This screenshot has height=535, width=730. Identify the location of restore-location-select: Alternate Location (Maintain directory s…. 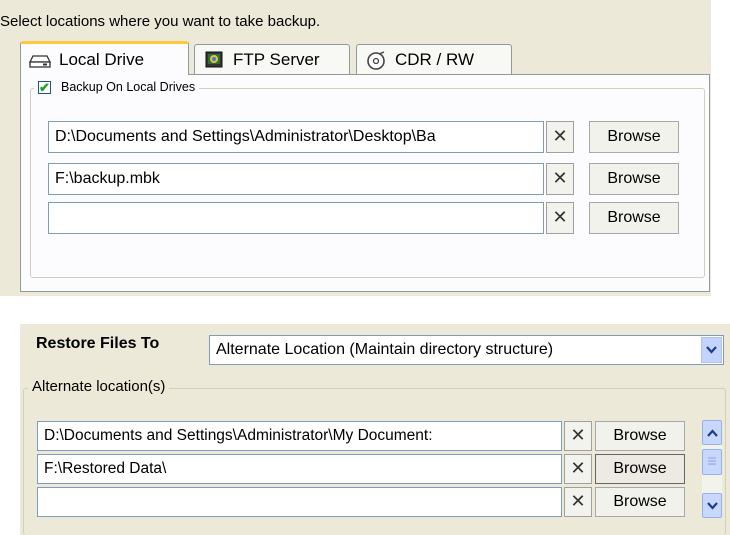
(466, 350).